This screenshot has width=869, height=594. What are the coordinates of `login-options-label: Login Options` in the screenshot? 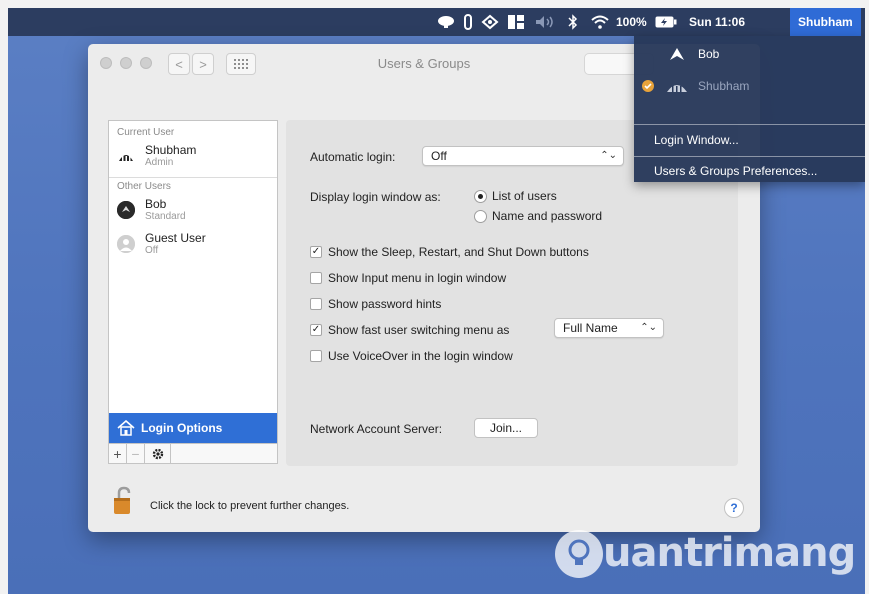 It's located at (182, 428).